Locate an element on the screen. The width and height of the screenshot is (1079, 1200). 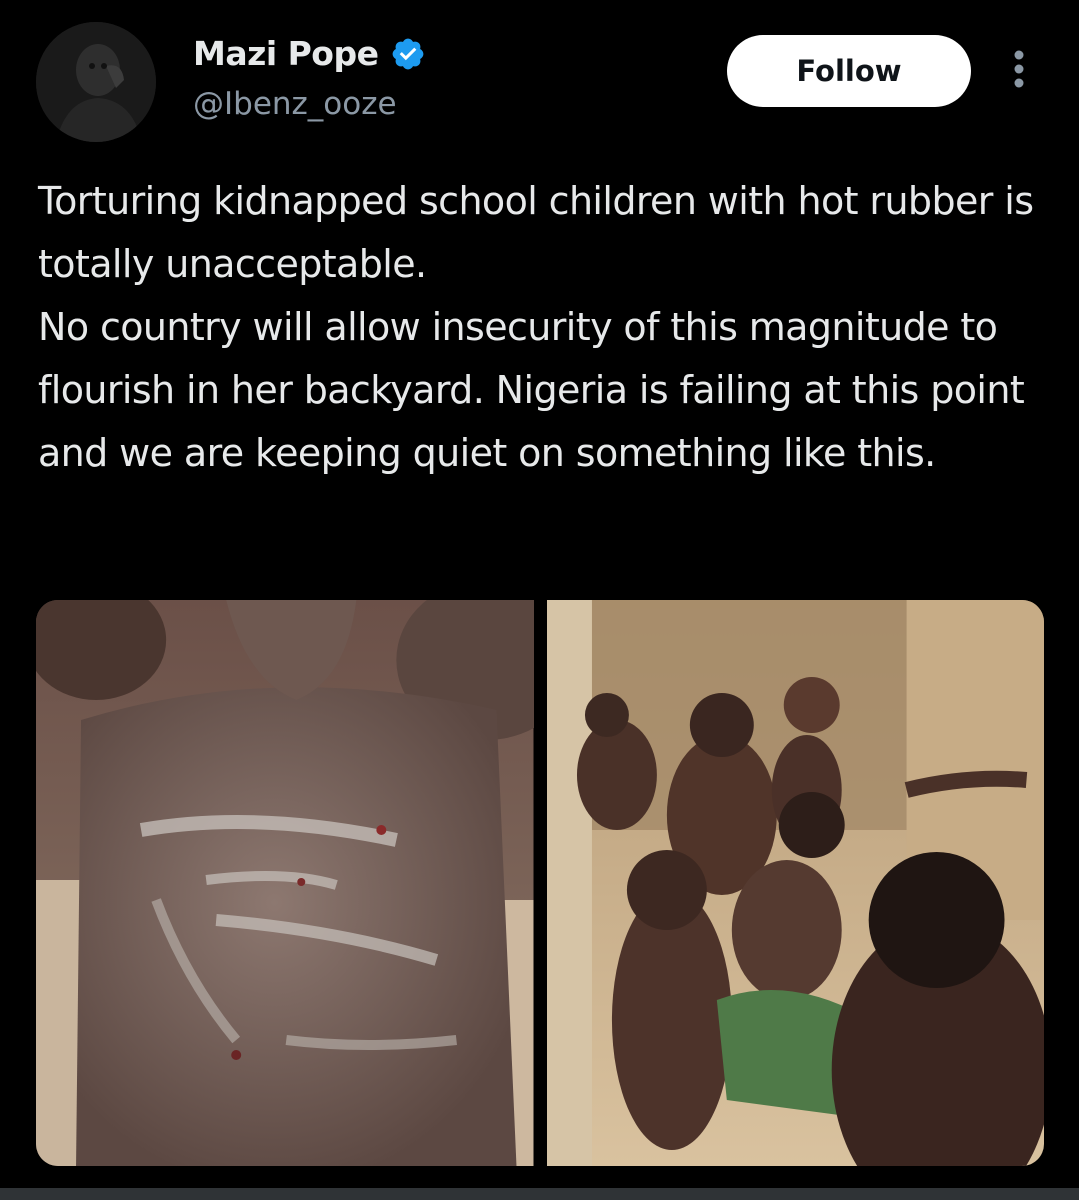
more-options-button is located at coordinates (1019, 71).